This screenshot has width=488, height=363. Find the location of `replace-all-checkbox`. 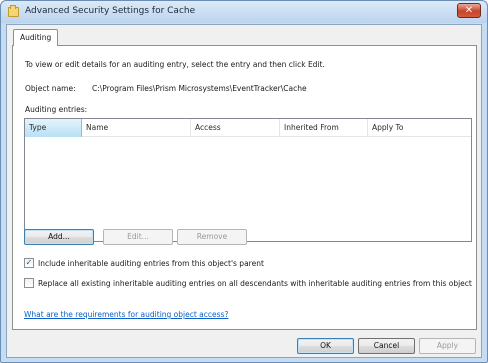

replace-all-checkbox is located at coordinates (29, 283).